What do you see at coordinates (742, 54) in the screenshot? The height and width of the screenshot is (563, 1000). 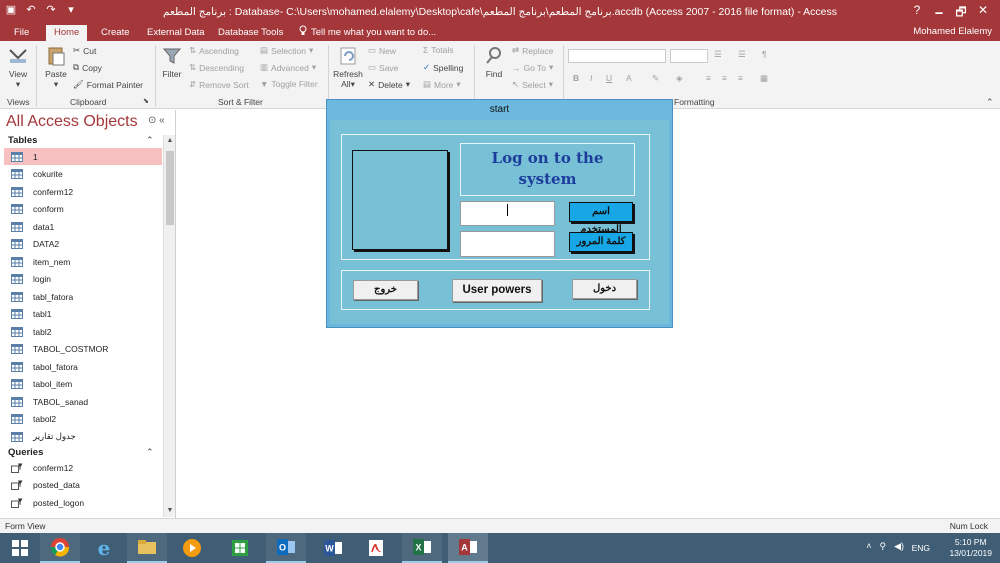 I see `numbering-button: ☰` at bounding box center [742, 54].